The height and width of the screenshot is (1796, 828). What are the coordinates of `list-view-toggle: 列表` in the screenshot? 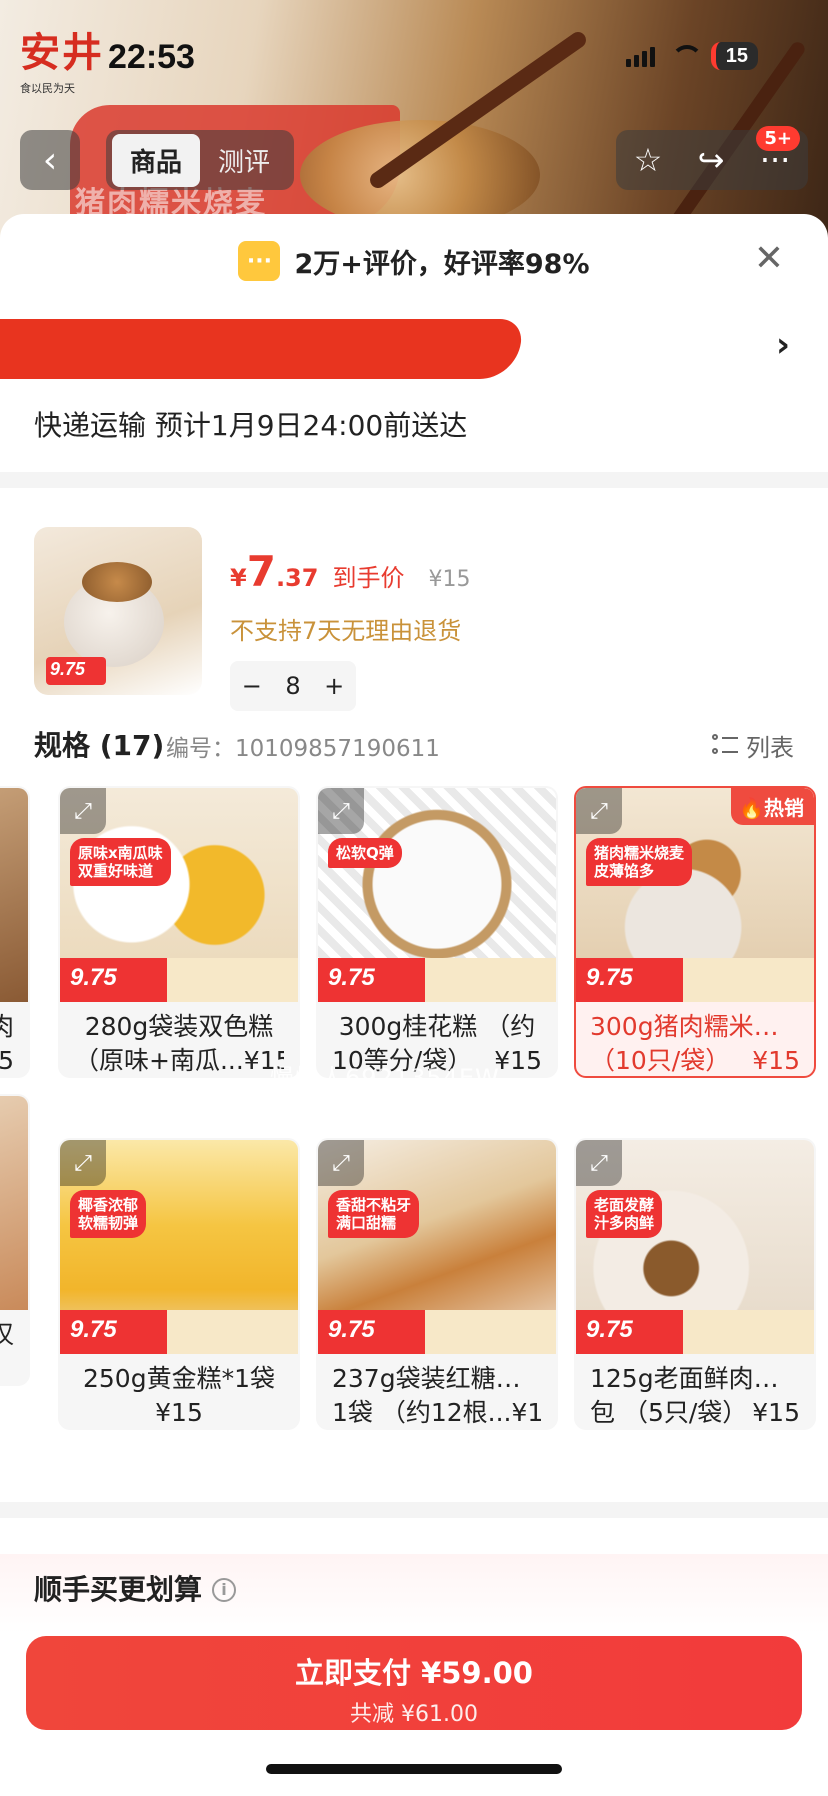 It's located at (753, 745).